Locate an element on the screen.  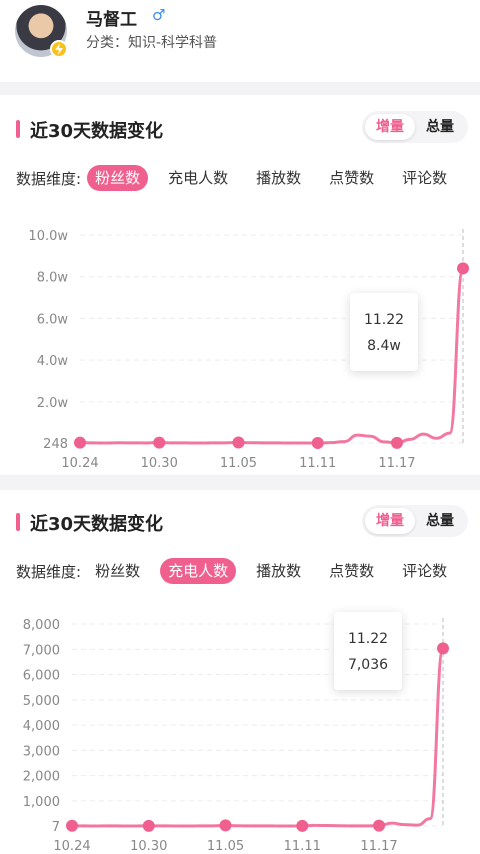
y-tick-label: 4.0w is located at coordinates (53, 361).